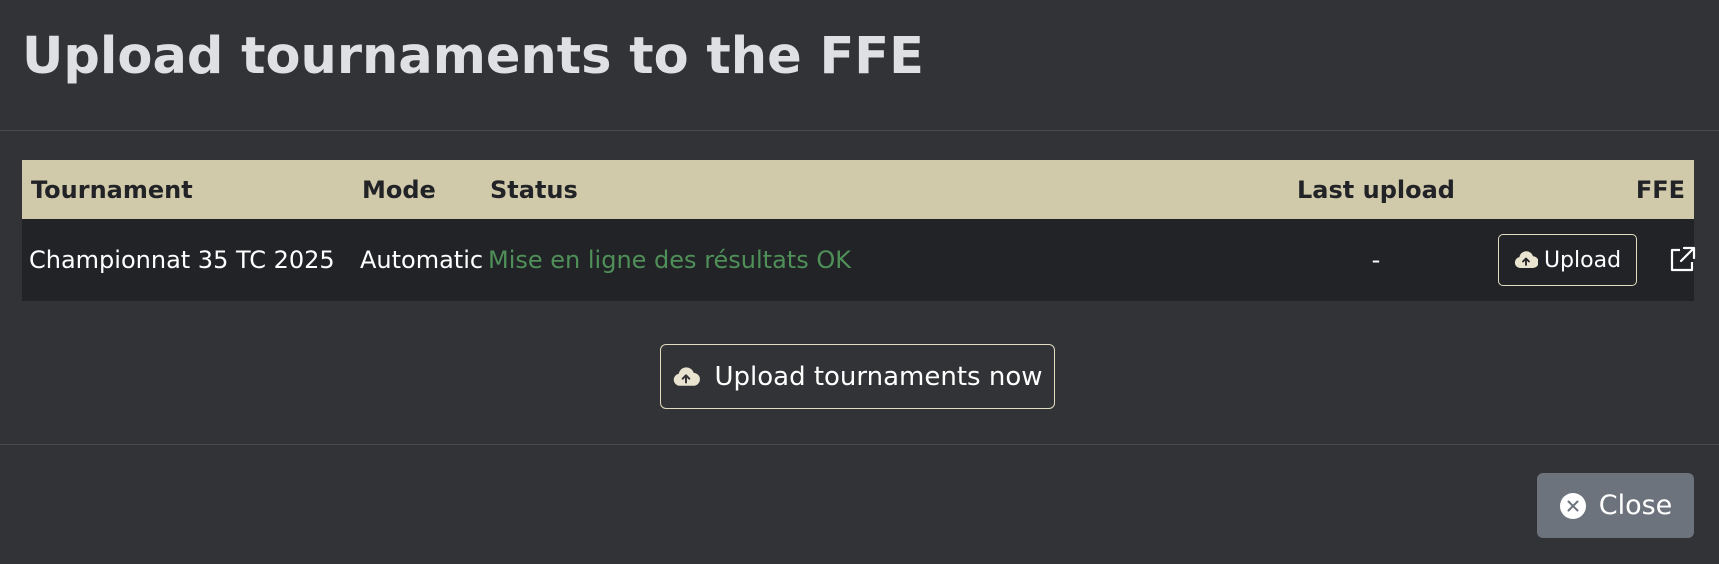 This screenshot has width=1719, height=564. What do you see at coordinates (1635, 505) in the screenshot?
I see `close-button-label: Close` at bounding box center [1635, 505].